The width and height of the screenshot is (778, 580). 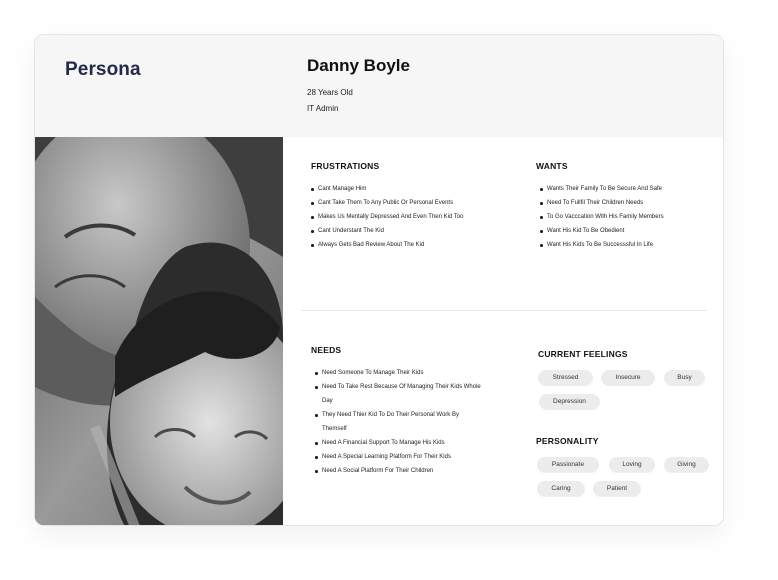 What do you see at coordinates (552, 166) in the screenshot?
I see `wants-title: WANTS` at bounding box center [552, 166].